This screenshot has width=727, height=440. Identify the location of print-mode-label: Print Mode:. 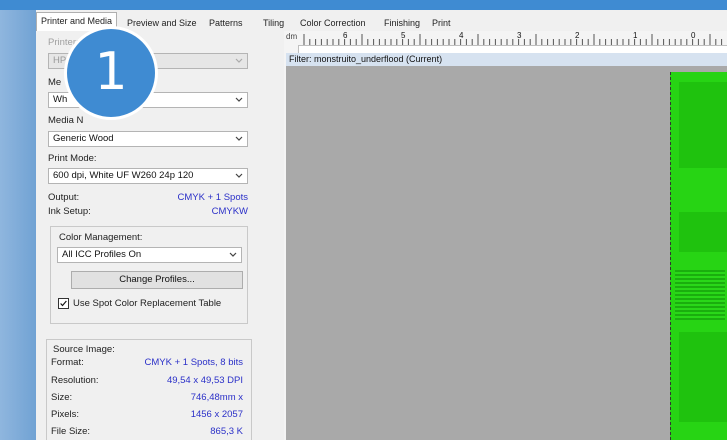
(72, 158).